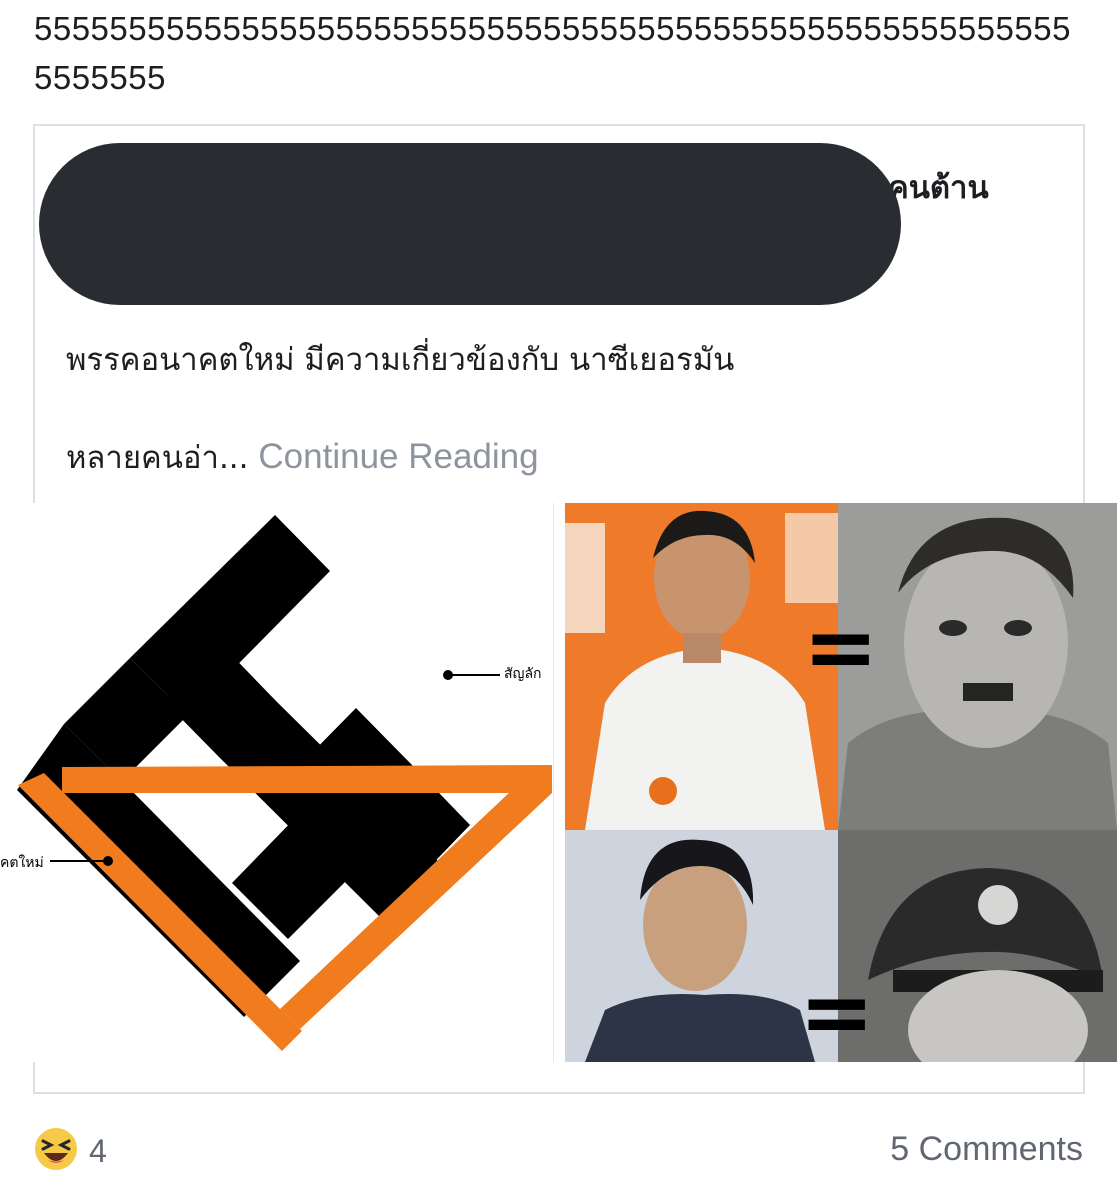 The image size is (1117, 1200). I want to click on reaction-summary: 4, so click(70, 1151).